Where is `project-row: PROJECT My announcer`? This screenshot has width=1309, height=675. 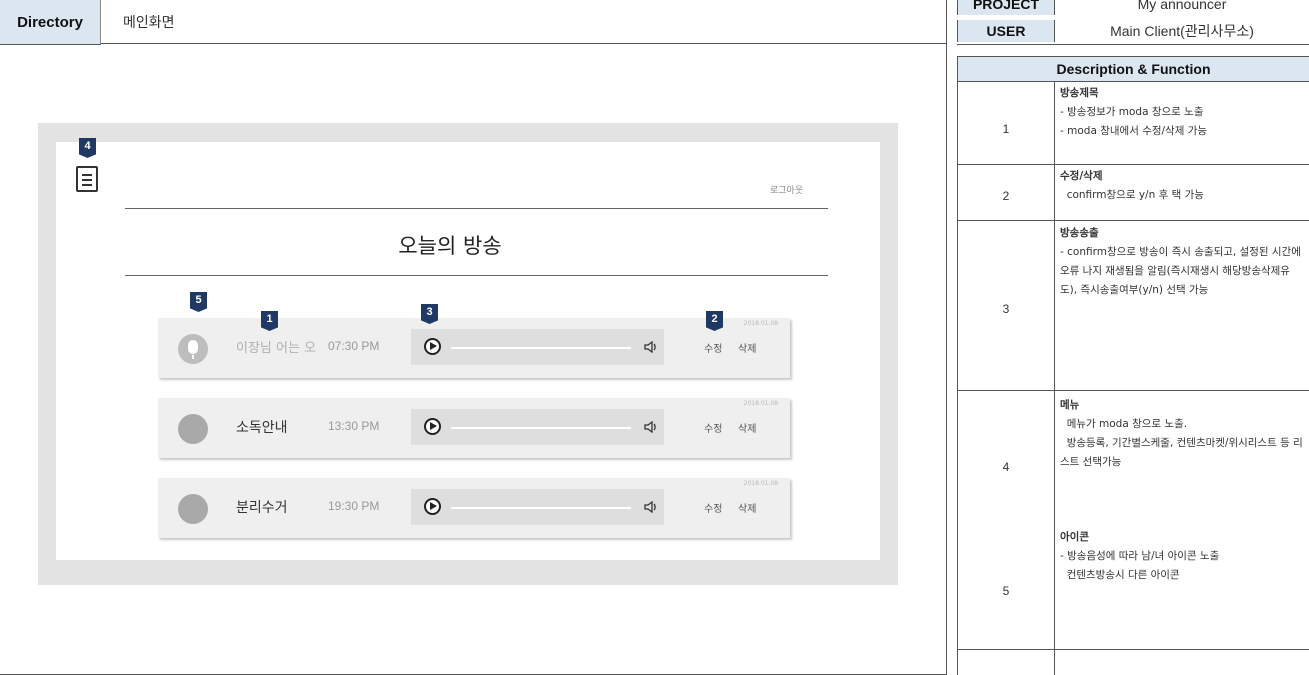
project-row: PROJECT My announcer is located at coordinates (1133, 7).